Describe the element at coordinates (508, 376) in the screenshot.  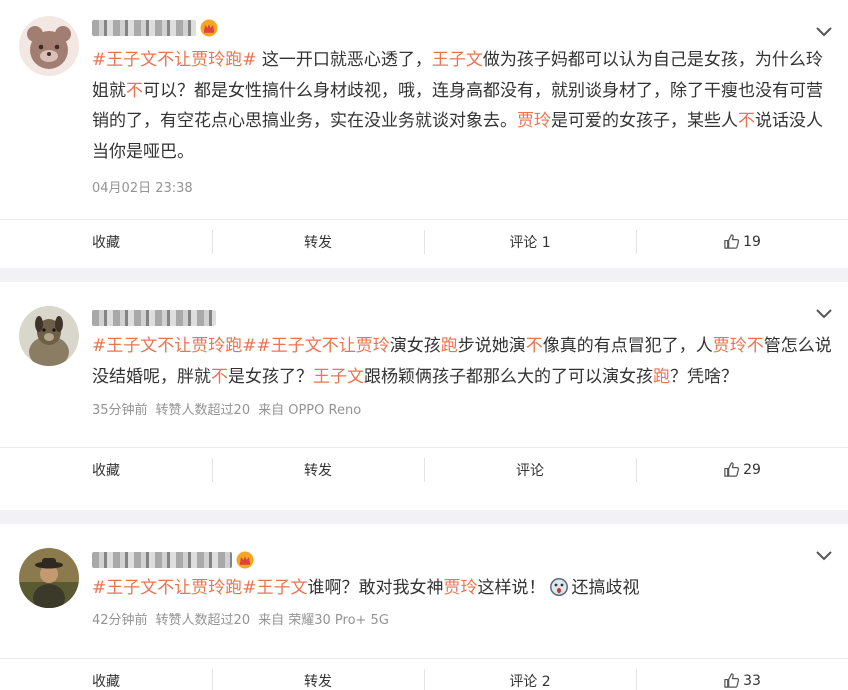
I see `text-segment: 跟杨颖俩孩子都那么大的了可以演女孩` at that location.